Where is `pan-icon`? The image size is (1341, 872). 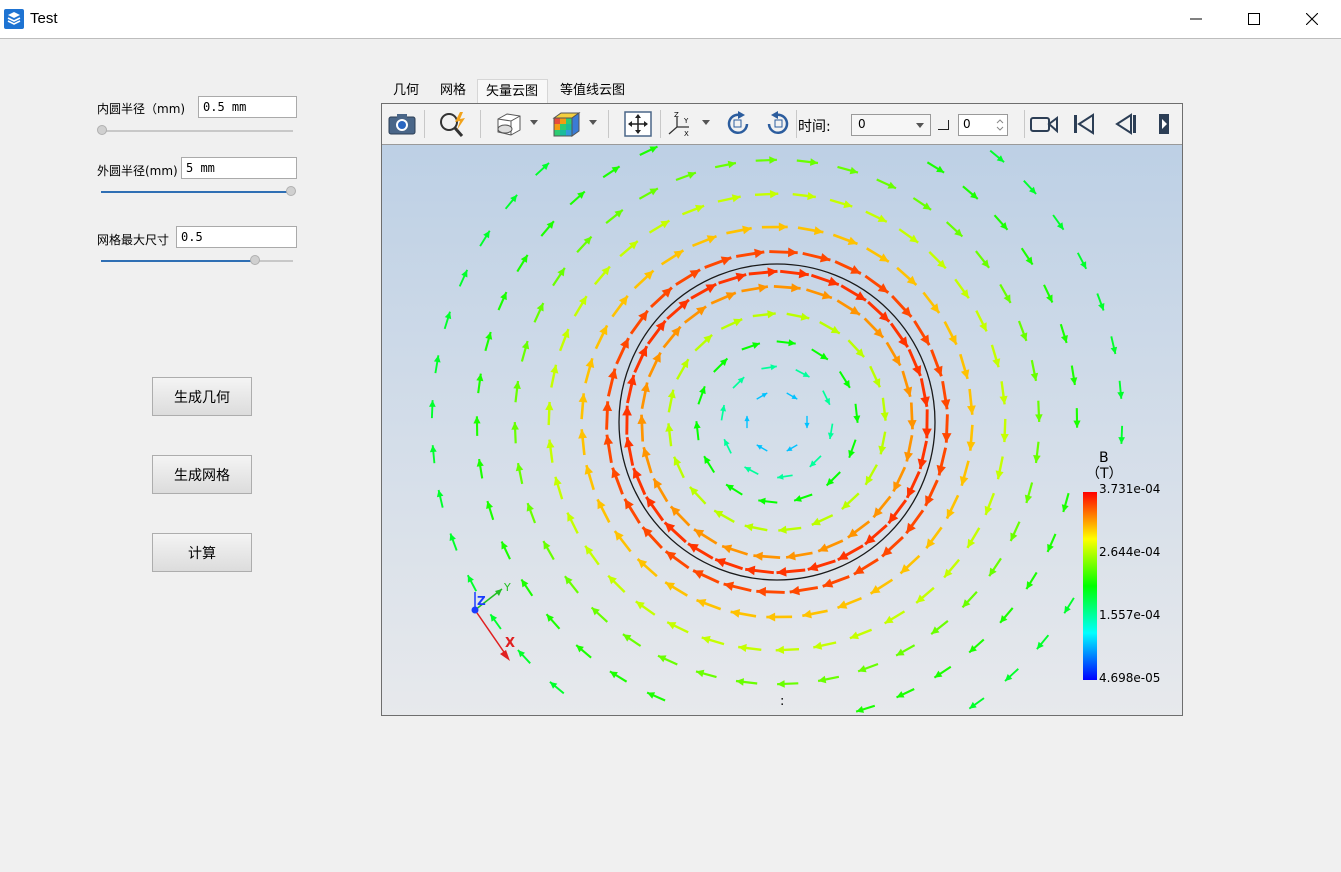
pan-icon is located at coordinates (638, 124).